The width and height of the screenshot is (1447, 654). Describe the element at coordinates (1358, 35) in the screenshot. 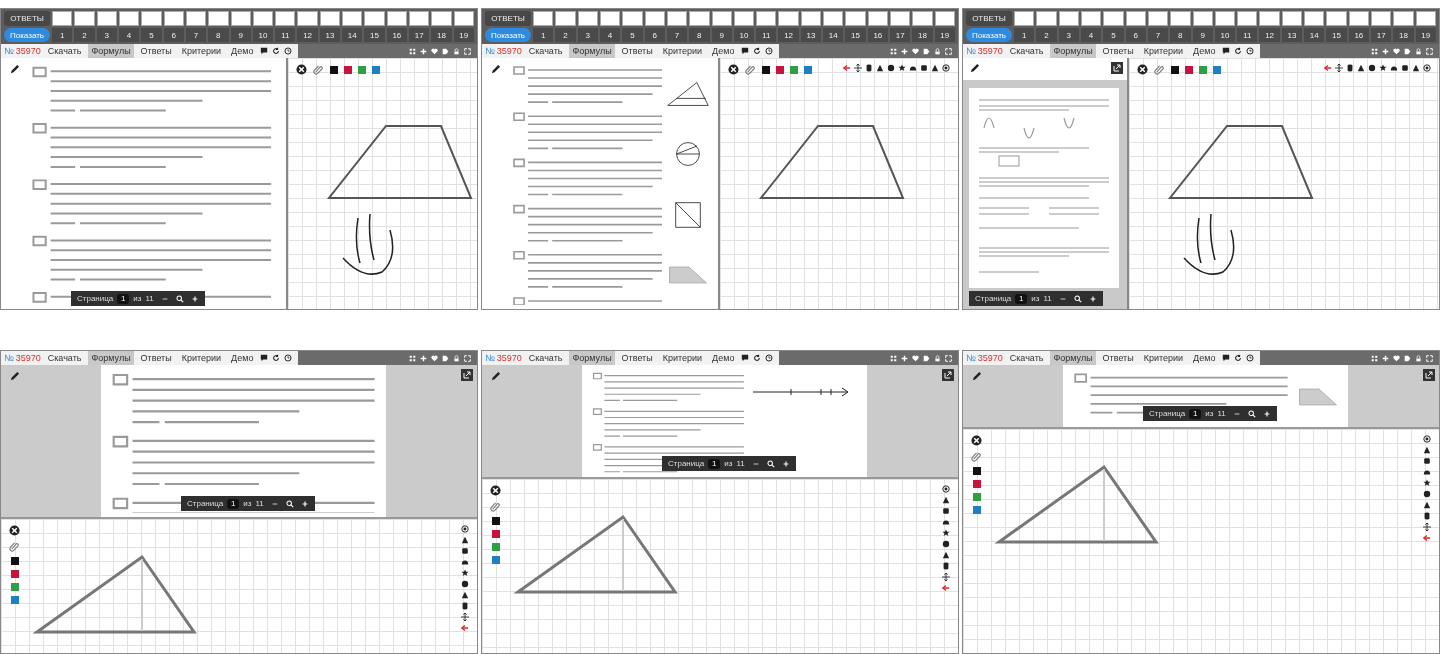

I see `task-number-button: 16` at that location.